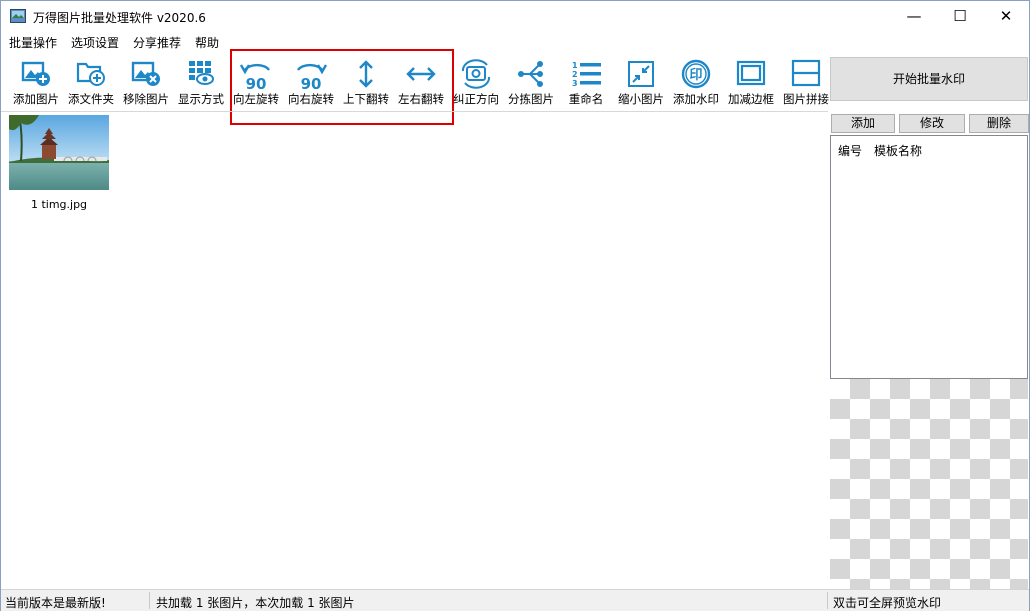 The width and height of the screenshot is (1030, 611). Describe the element at coordinates (806, 73) in the screenshot. I see `stitch-icon` at that location.